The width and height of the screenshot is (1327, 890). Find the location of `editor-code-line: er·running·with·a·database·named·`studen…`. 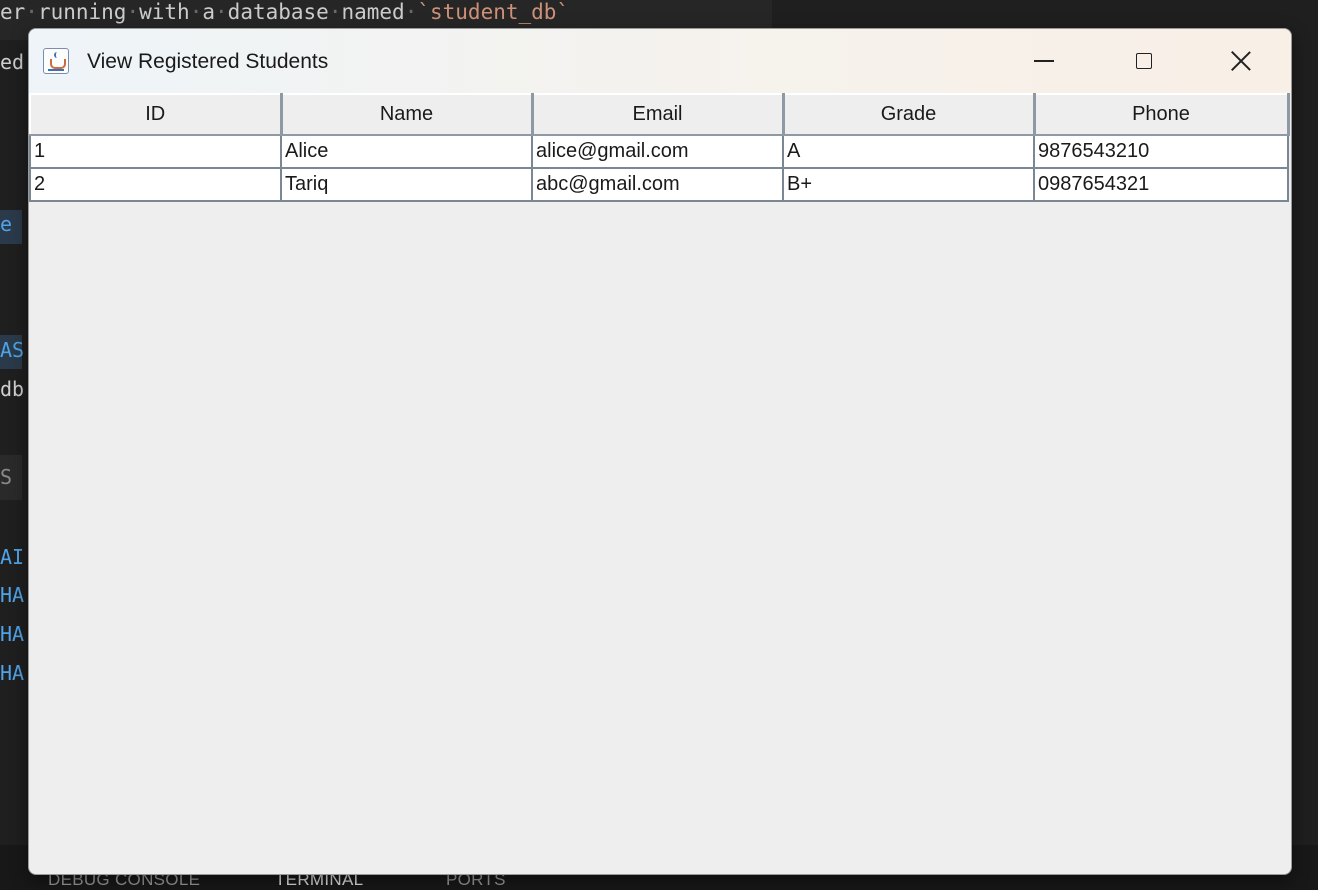

editor-code-line: er·running·with·a·database·named·`studen… is located at coordinates (285, 12).